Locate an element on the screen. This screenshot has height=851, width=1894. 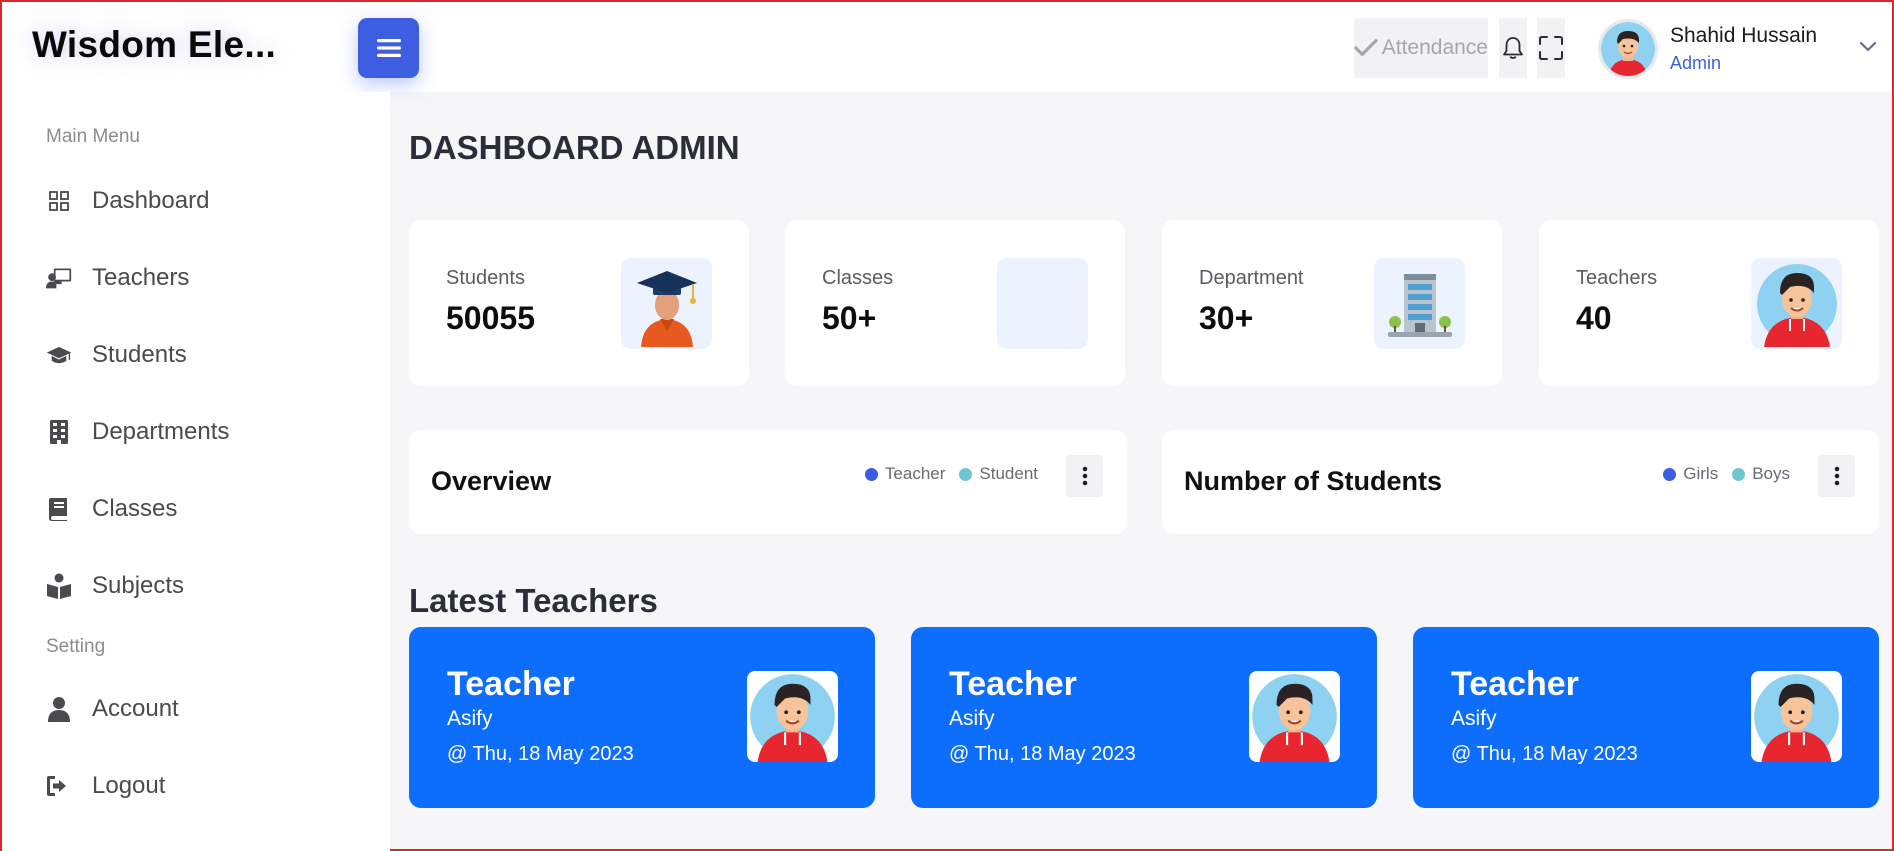
graduate-icon is located at coordinates (666, 308).